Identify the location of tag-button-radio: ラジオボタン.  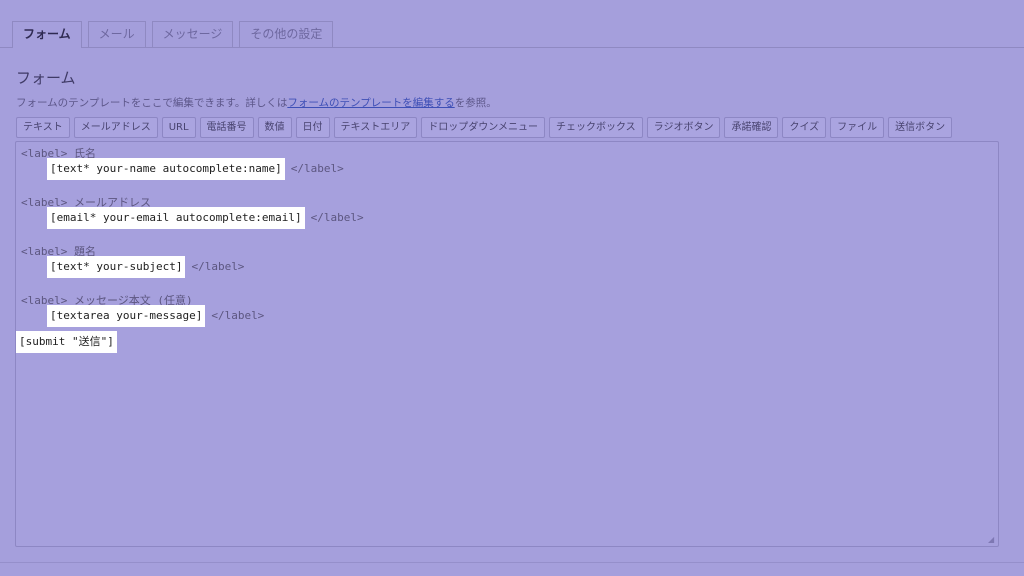
(683, 127).